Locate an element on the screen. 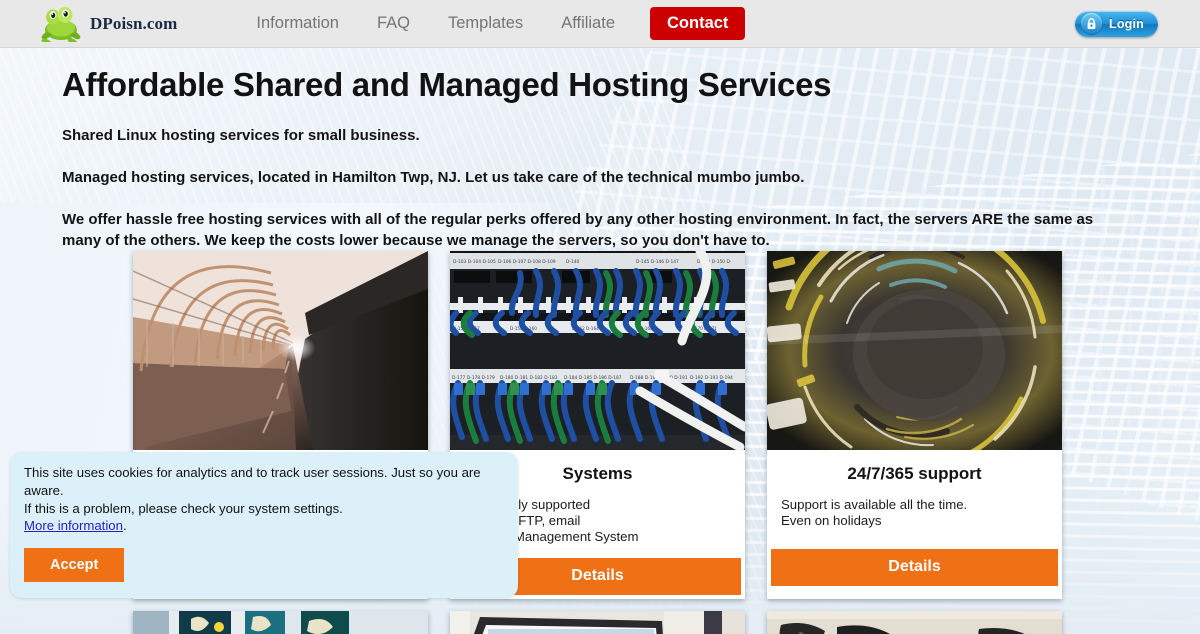 Image resolution: width=1200 pixels, height=634 pixels. login-label: Login is located at coordinates (1126, 23).